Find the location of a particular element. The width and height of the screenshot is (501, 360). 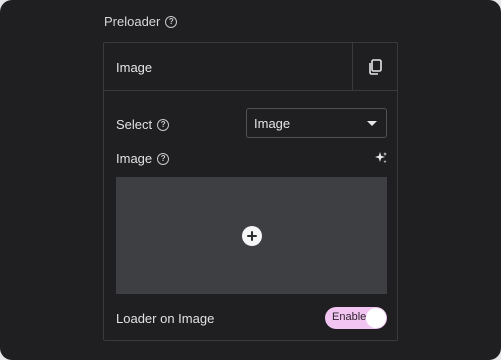

plus-icon is located at coordinates (251, 235).